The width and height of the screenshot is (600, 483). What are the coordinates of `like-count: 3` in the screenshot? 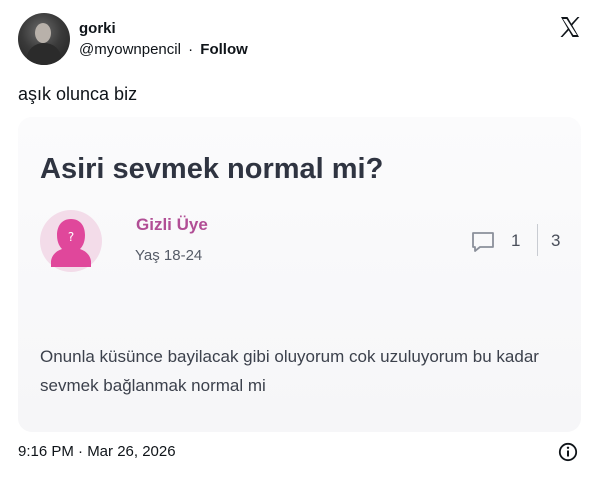 It's located at (556, 240).